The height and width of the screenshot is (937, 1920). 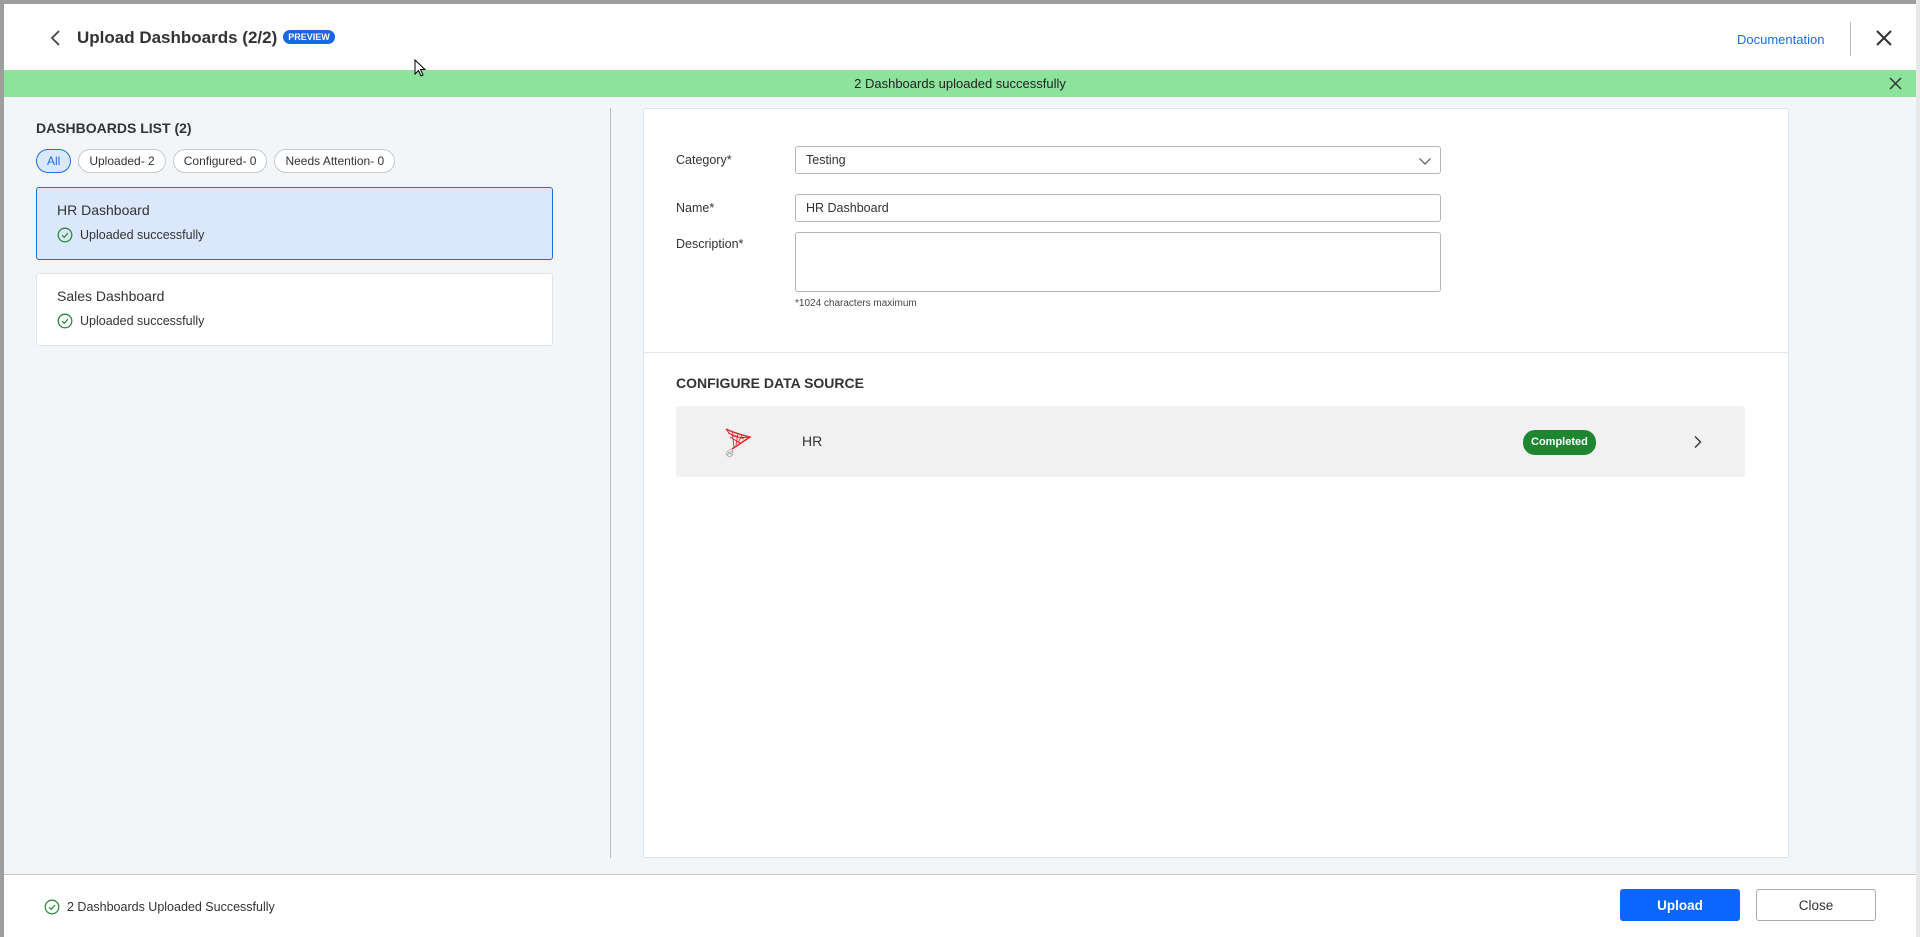 I want to click on data-source-item-hr: HR Completed, so click(x=1210, y=441).